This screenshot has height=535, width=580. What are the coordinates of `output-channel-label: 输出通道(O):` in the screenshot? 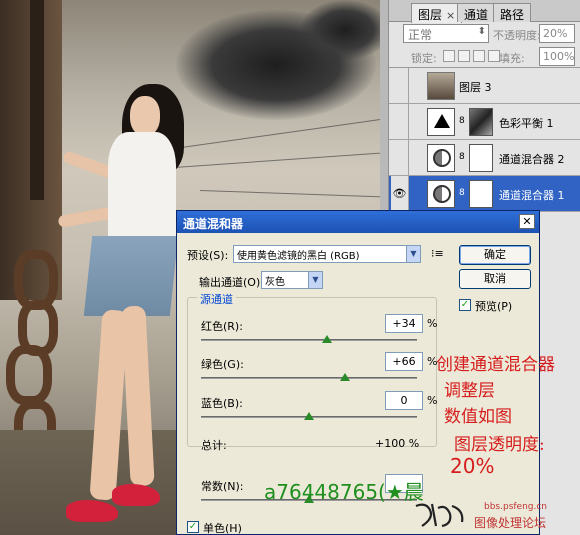 It's located at (231, 282).